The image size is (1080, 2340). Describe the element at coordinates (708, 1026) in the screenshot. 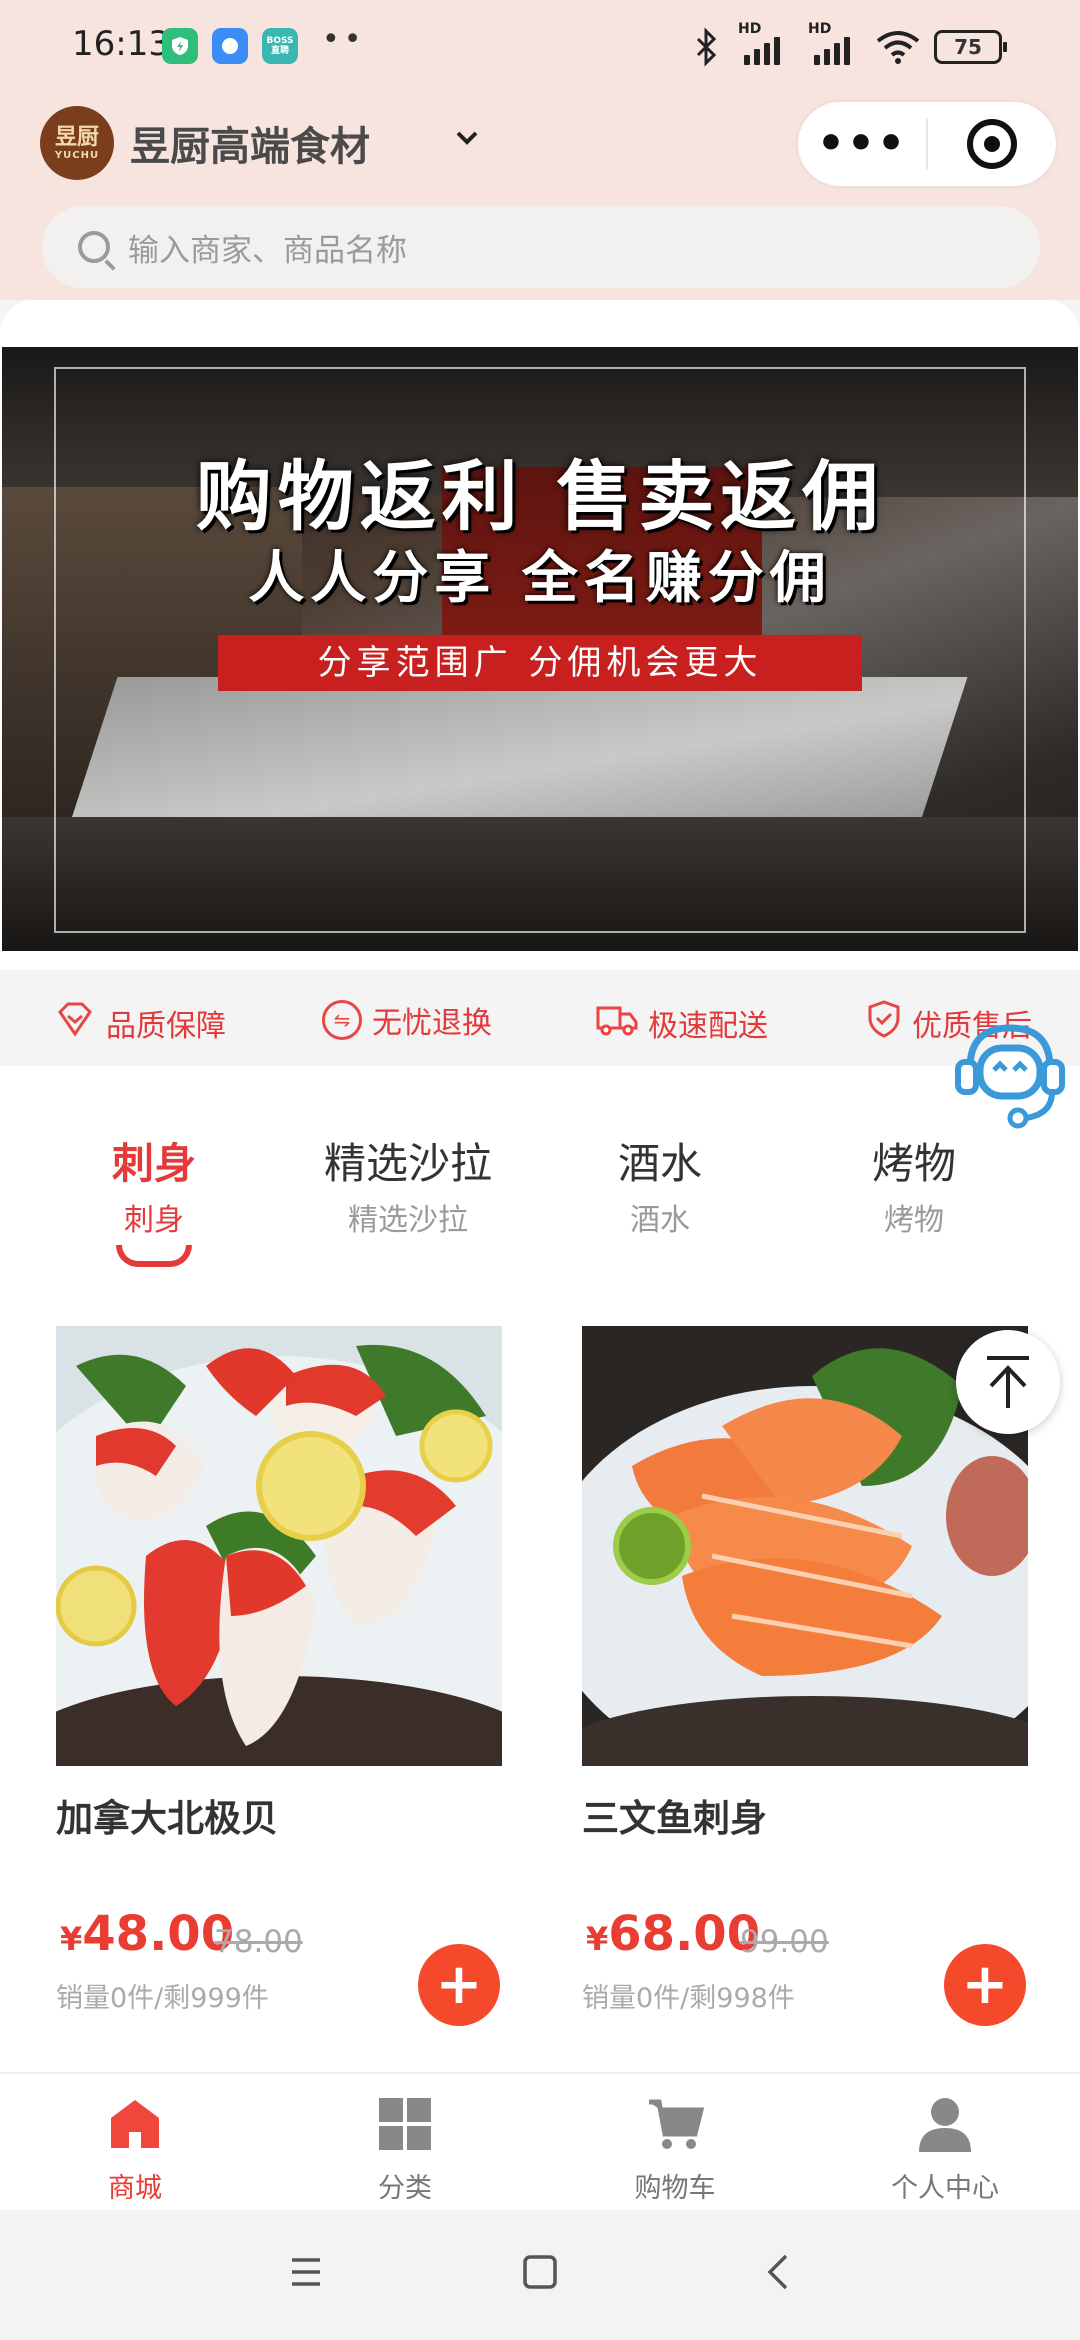

I see `guarantee-label: 极速配送` at that location.